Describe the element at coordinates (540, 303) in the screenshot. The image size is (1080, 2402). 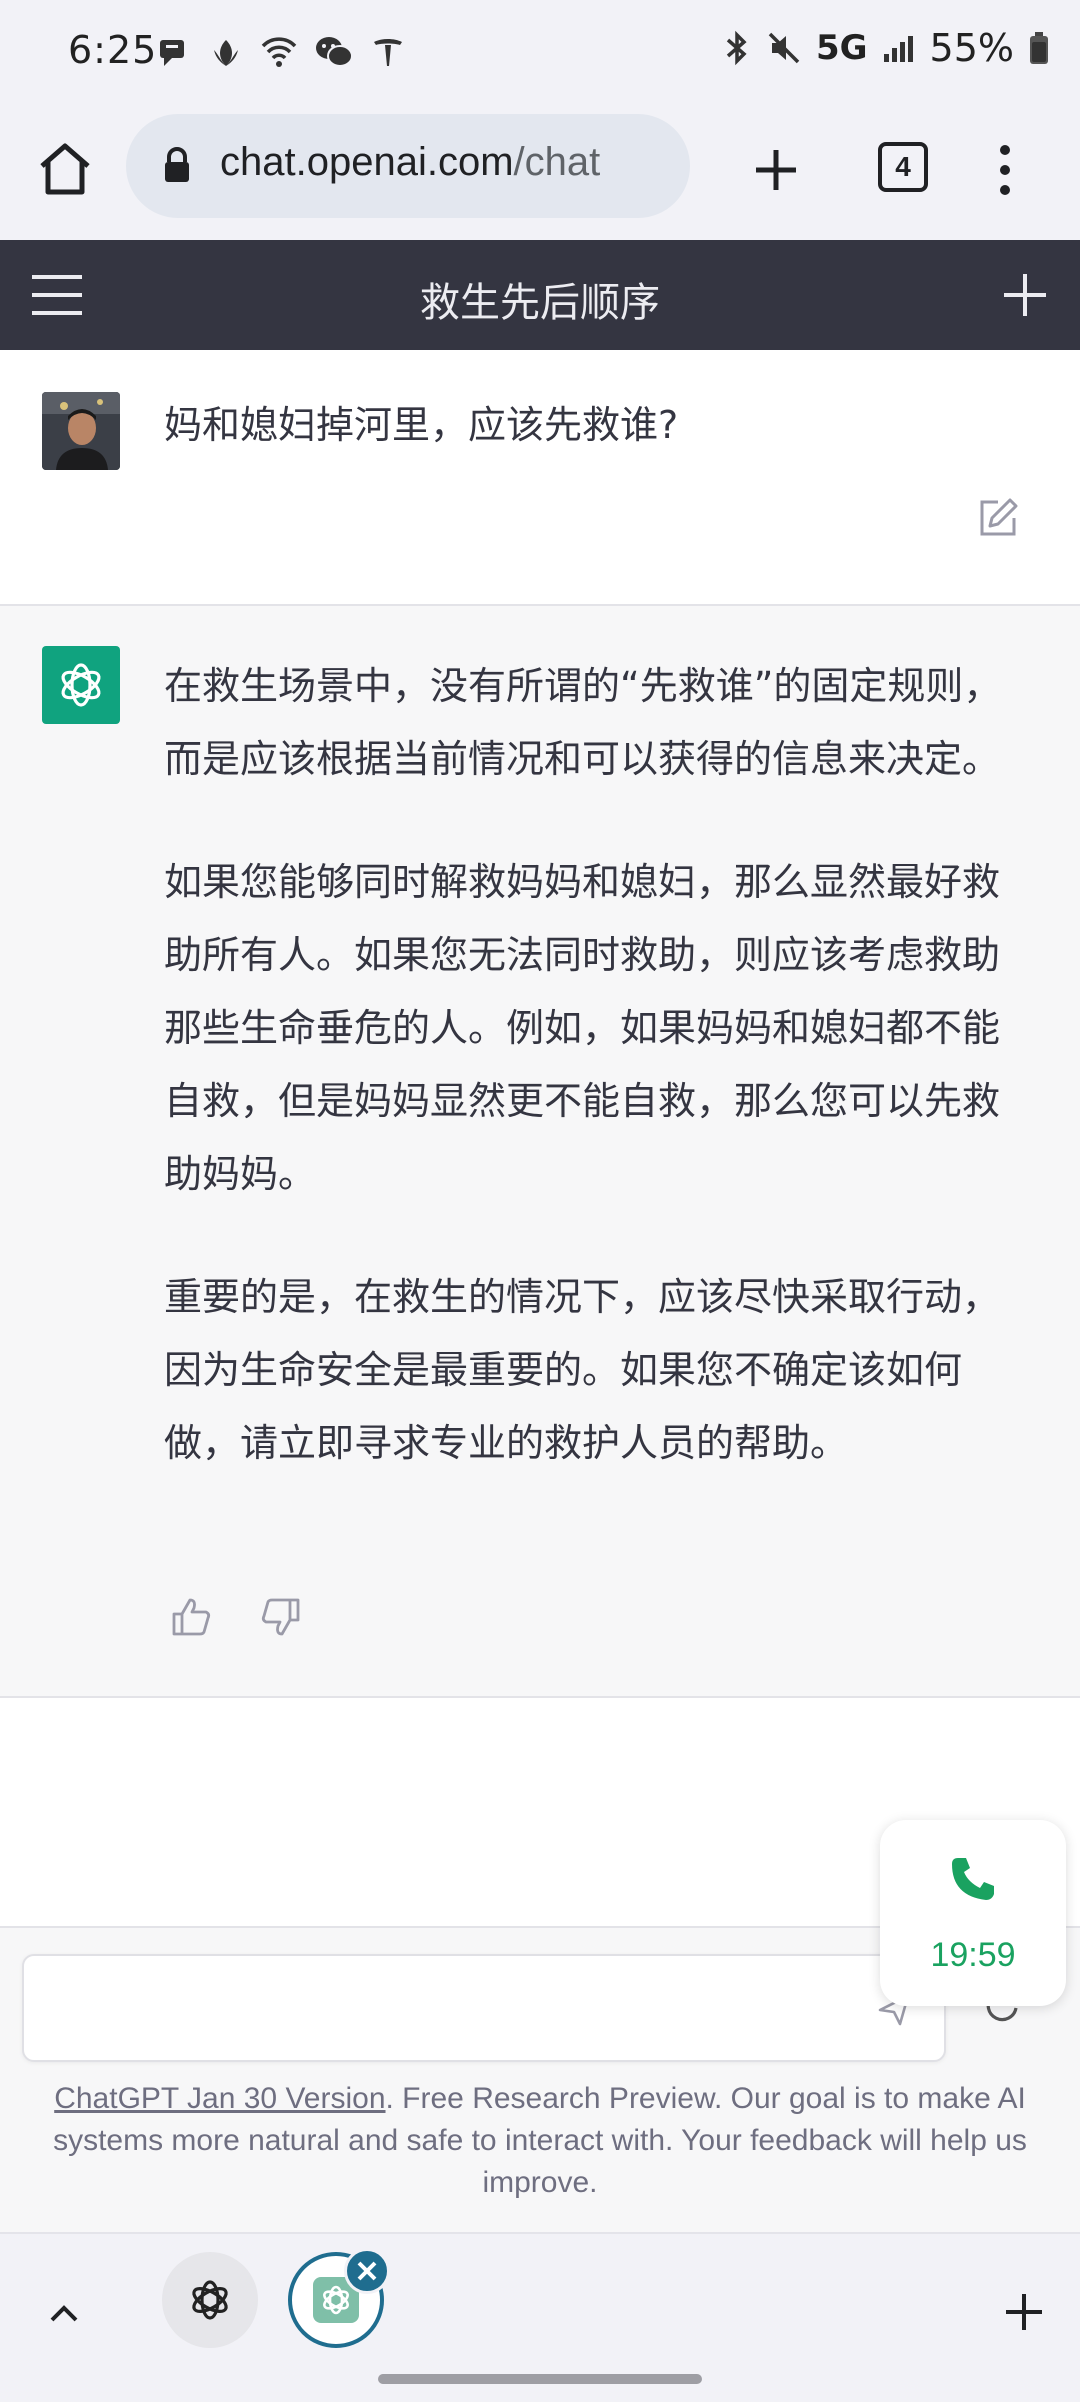
I see `chat-title: 救生先后顺序` at that location.